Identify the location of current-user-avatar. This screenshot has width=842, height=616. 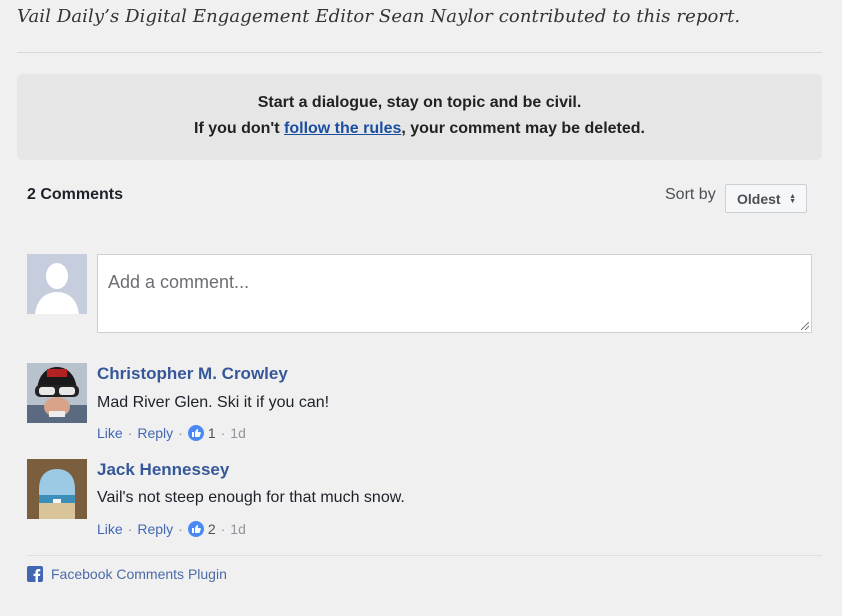
(57, 284).